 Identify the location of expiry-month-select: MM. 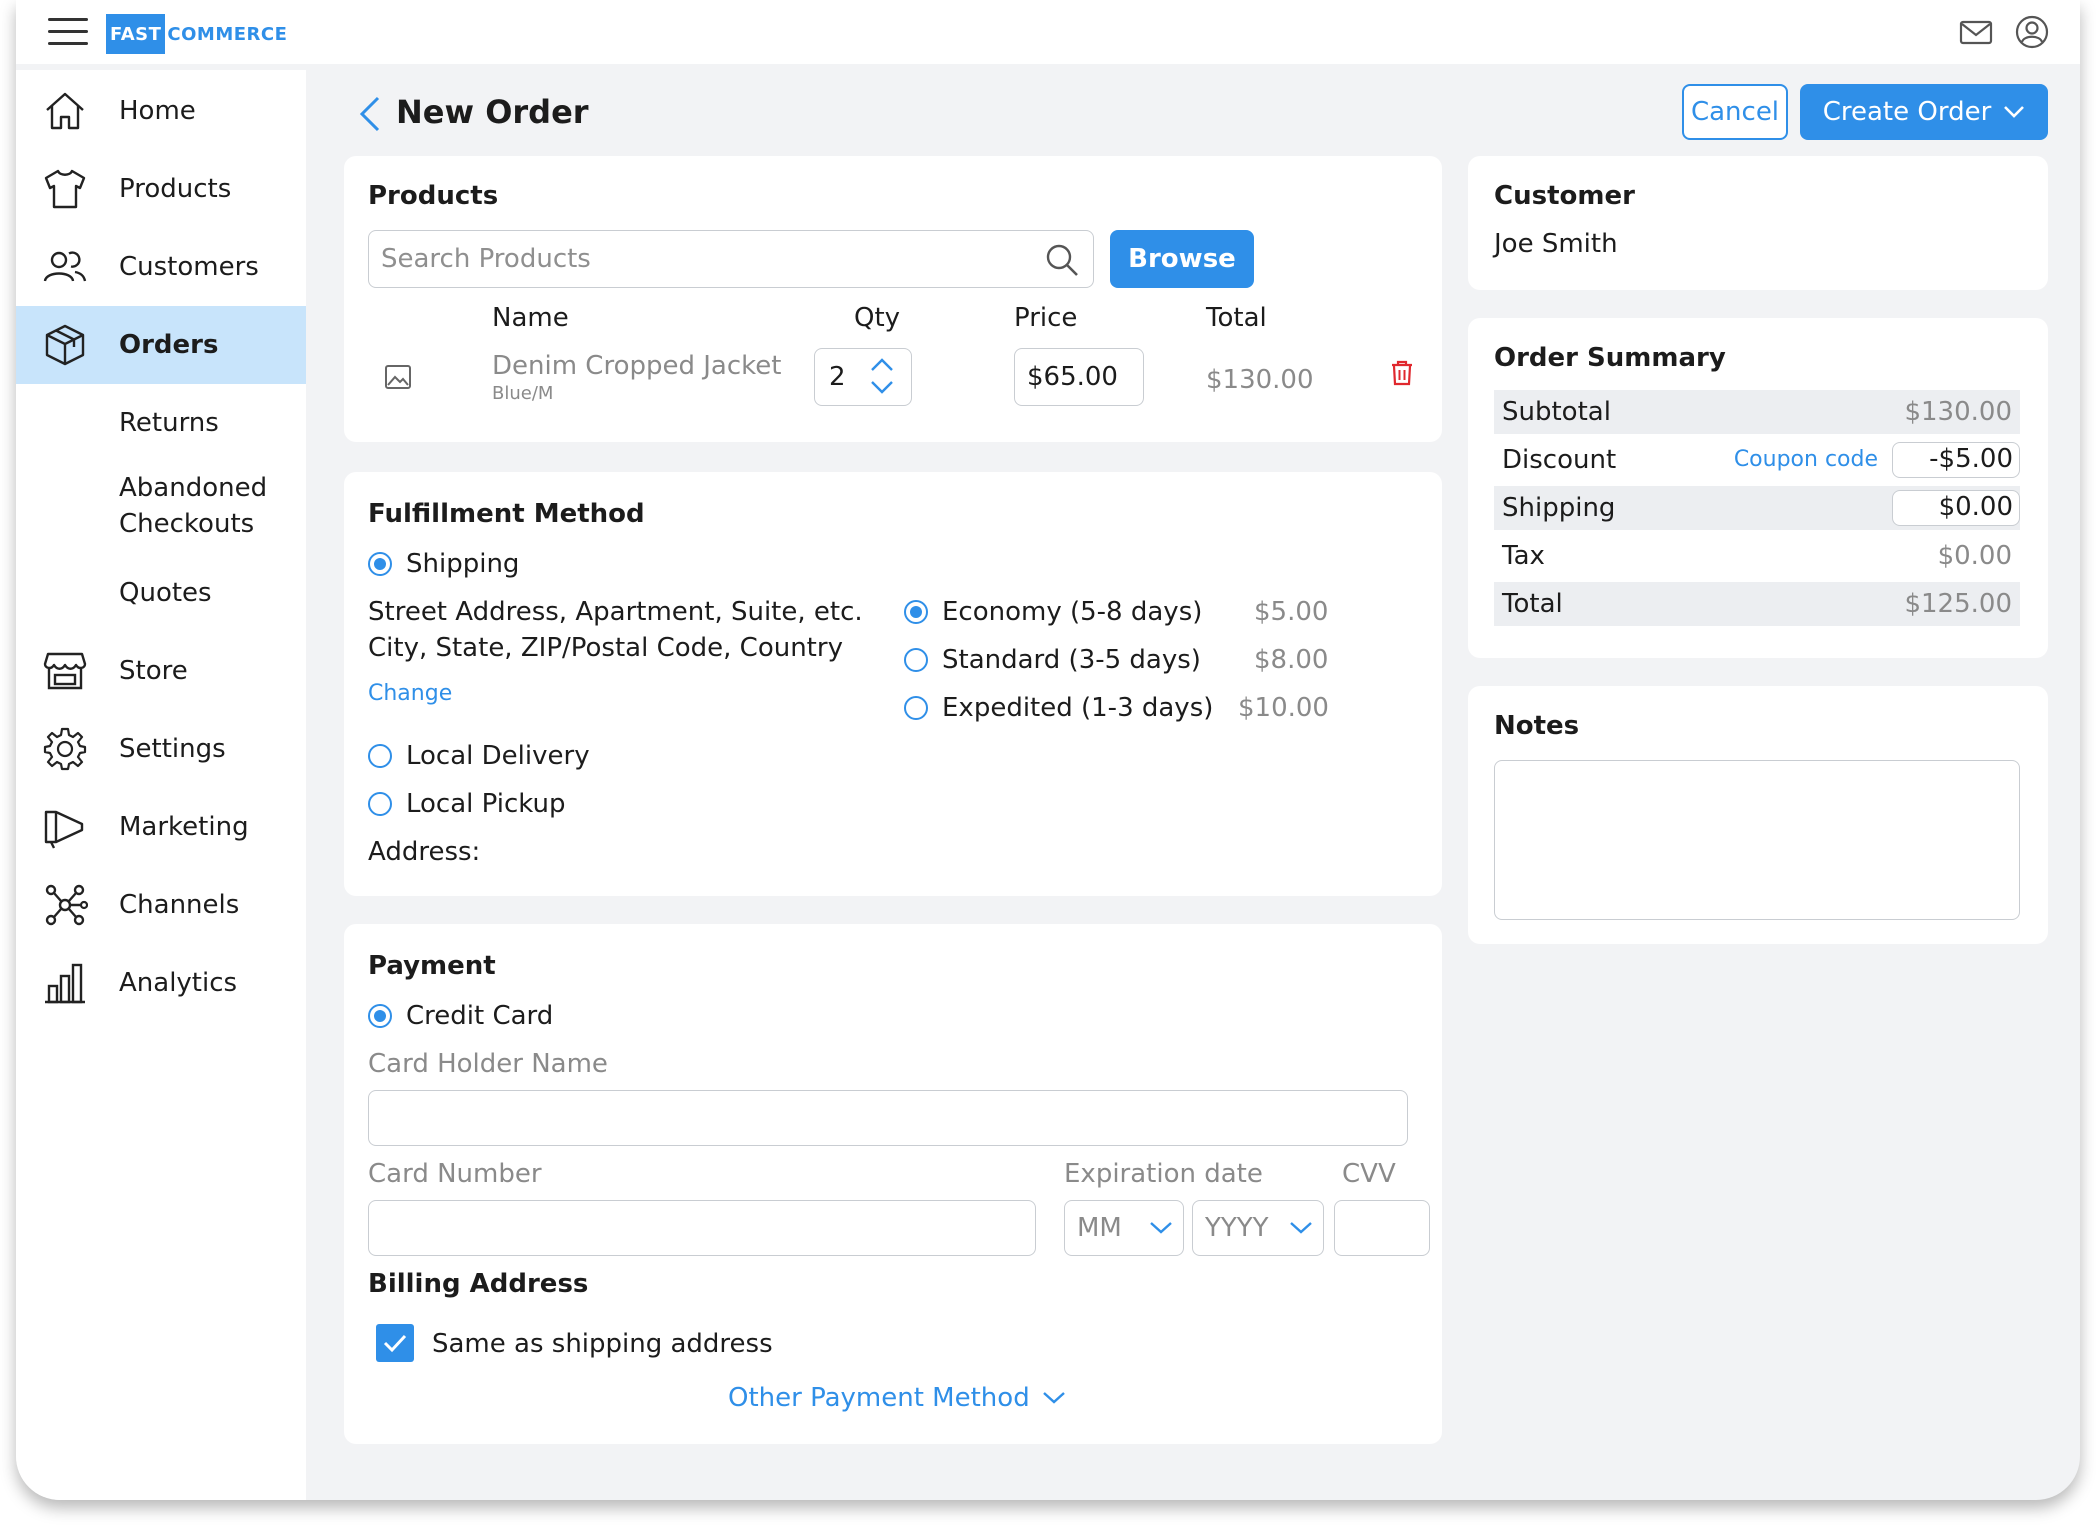
(1124, 1228).